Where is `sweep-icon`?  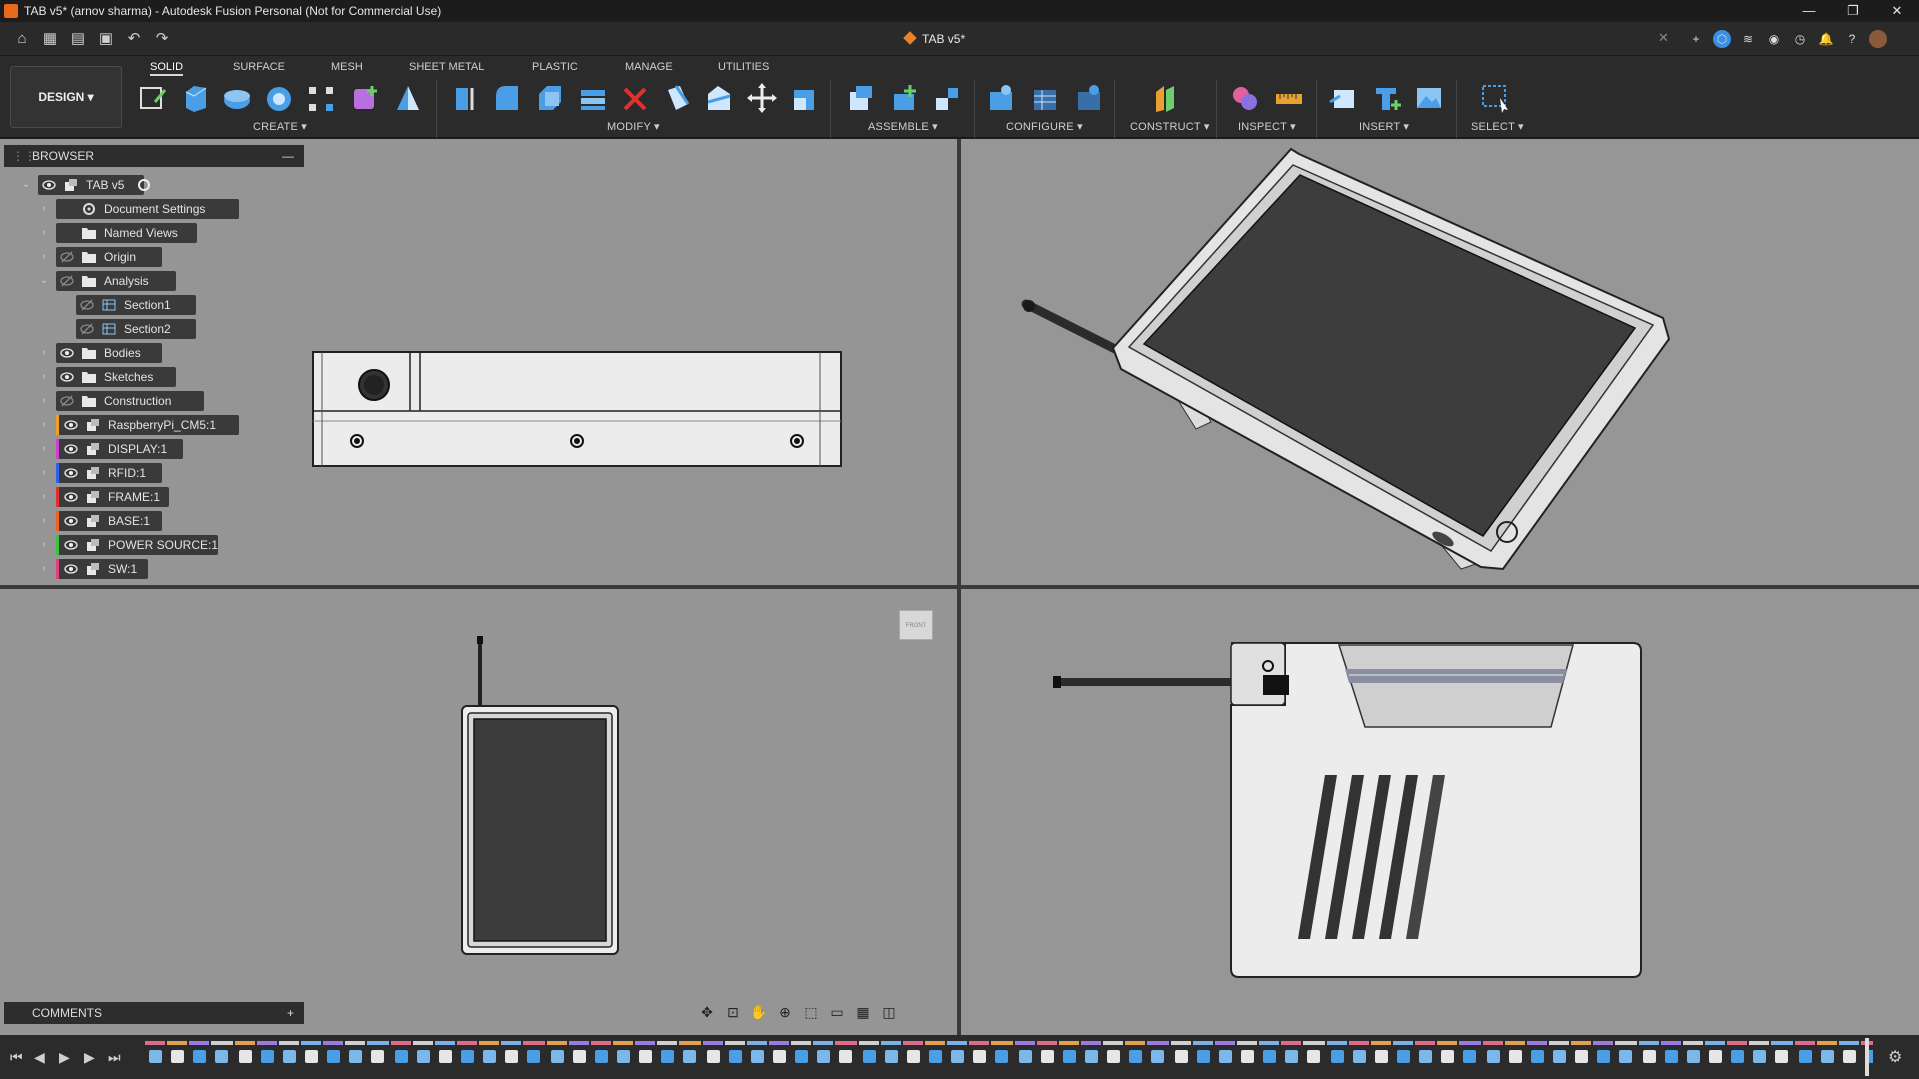
sweep-icon is located at coordinates (279, 98).